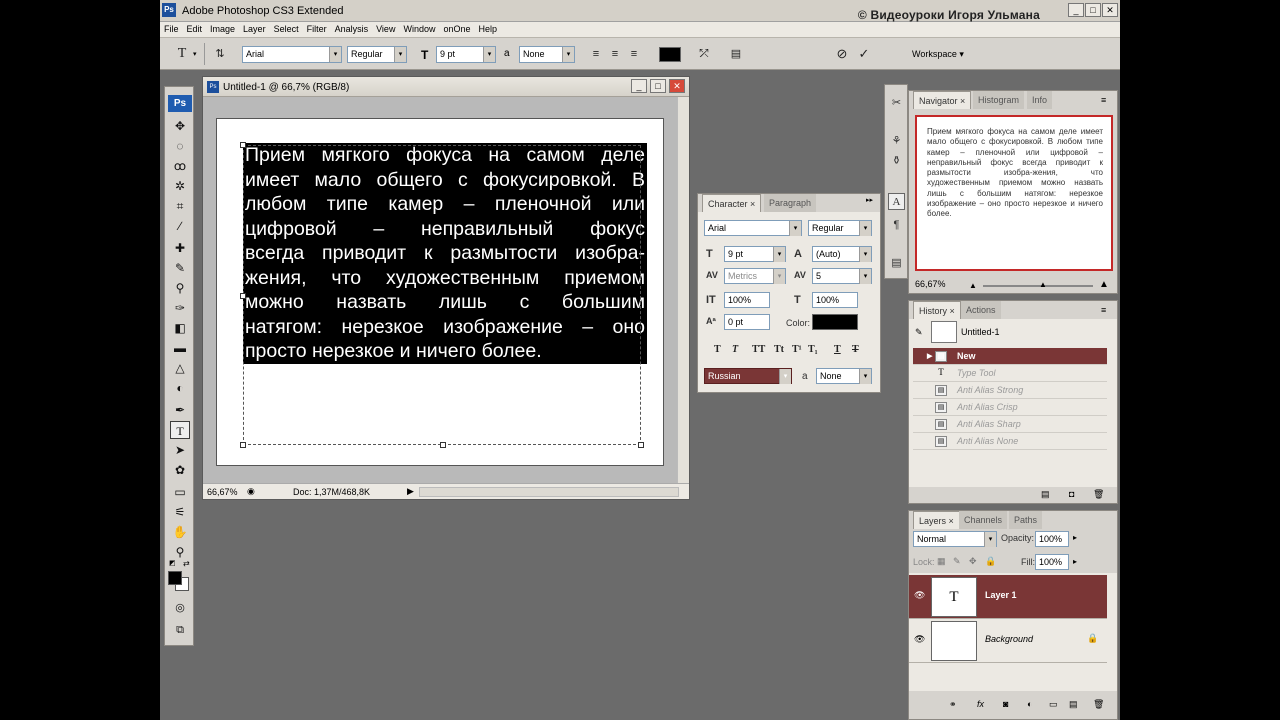 The height and width of the screenshot is (720, 1280). Describe the element at coordinates (944, 332) in the screenshot. I see `snapshot-thumbnail` at that location.